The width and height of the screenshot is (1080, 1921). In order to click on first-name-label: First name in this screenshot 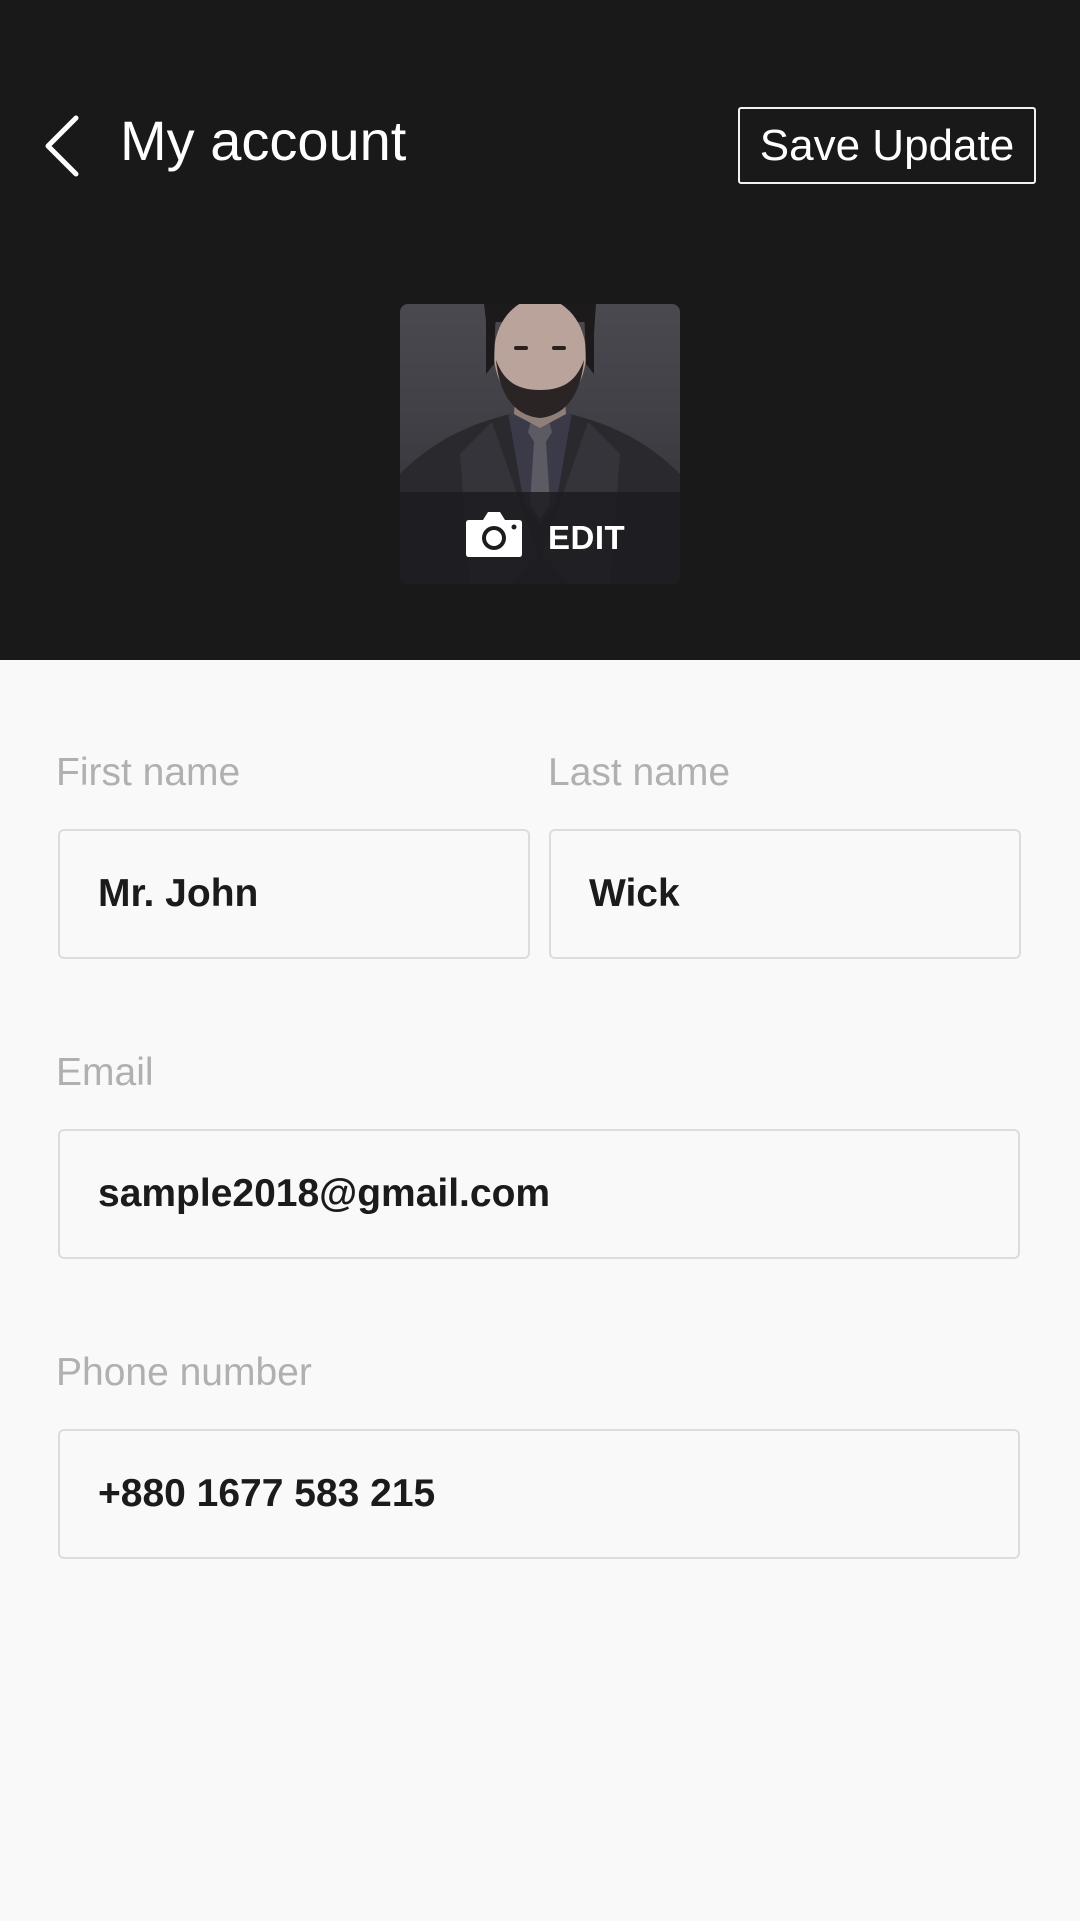, I will do `click(148, 772)`.